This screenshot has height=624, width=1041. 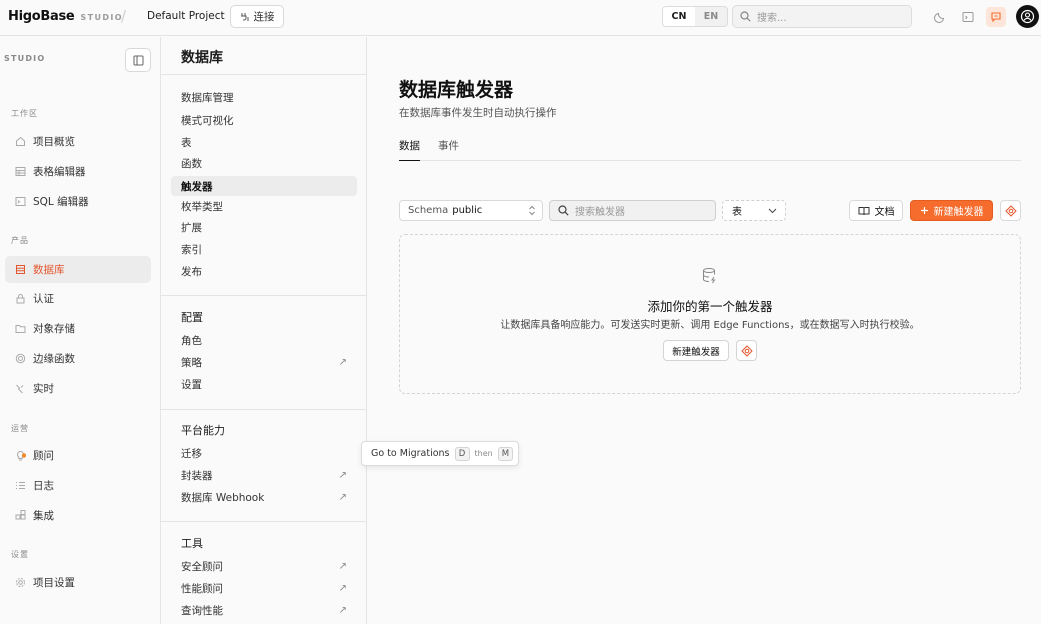 I want to click on sidebar-item-edge-functions: 边缘函数, so click(x=78, y=358).